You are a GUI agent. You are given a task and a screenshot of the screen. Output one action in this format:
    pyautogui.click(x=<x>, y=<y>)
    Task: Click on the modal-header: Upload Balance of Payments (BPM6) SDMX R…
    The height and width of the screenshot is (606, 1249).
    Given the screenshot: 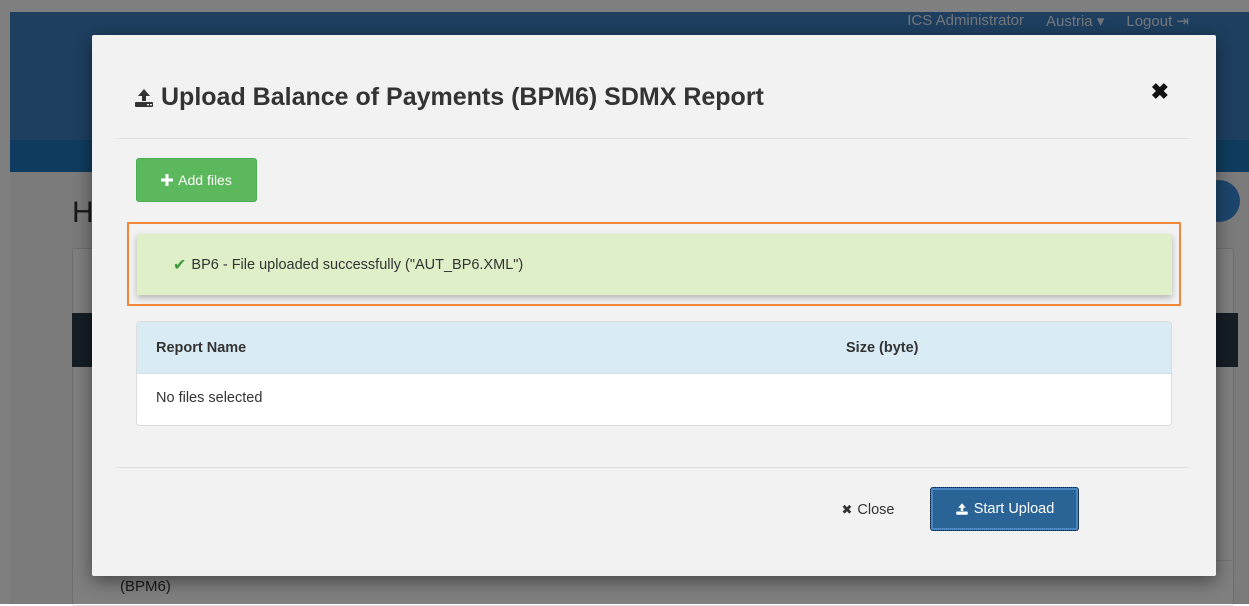 What is the action you would take?
    pyautogui.click(x=653, y=87)
    